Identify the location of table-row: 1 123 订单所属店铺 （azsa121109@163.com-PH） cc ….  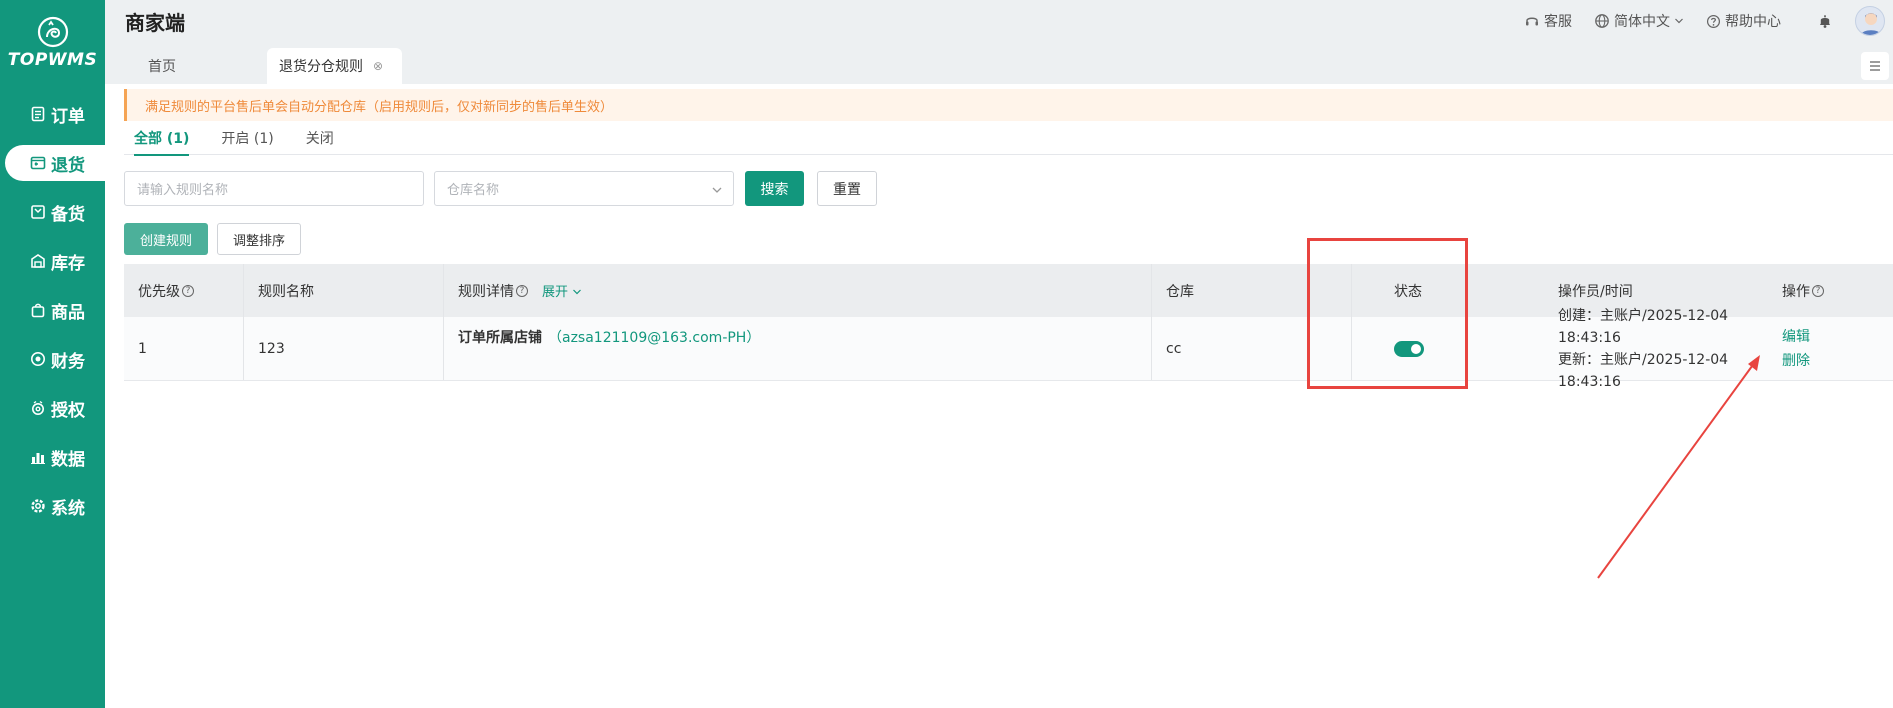
(1008, 349).